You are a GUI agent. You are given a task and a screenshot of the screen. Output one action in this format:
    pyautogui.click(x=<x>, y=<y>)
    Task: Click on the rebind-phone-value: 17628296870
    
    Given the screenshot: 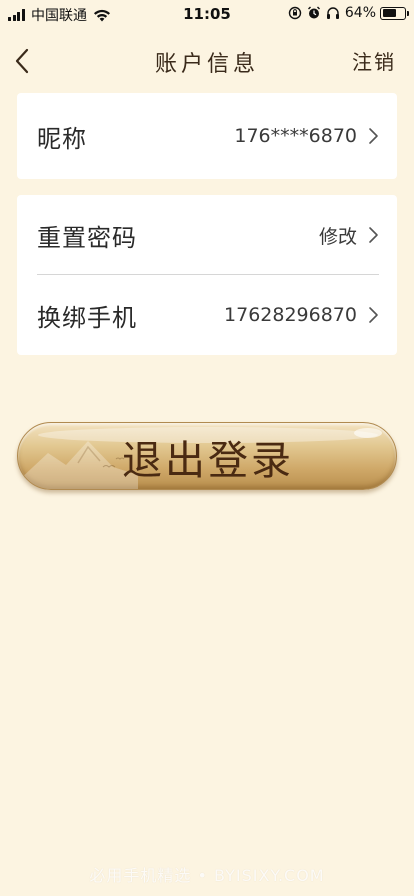 What is the action you would take?
    pyautogui.click(x=290, y=315)
    